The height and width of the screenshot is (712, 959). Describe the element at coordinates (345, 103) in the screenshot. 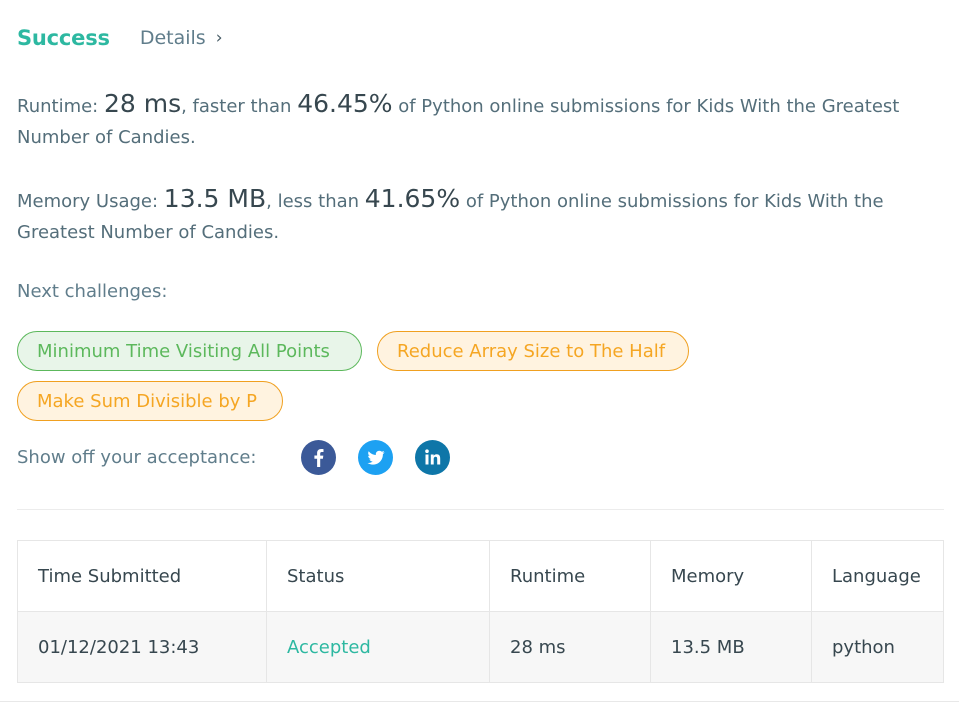

I see `runtime-percent: 46.45%` at that location.